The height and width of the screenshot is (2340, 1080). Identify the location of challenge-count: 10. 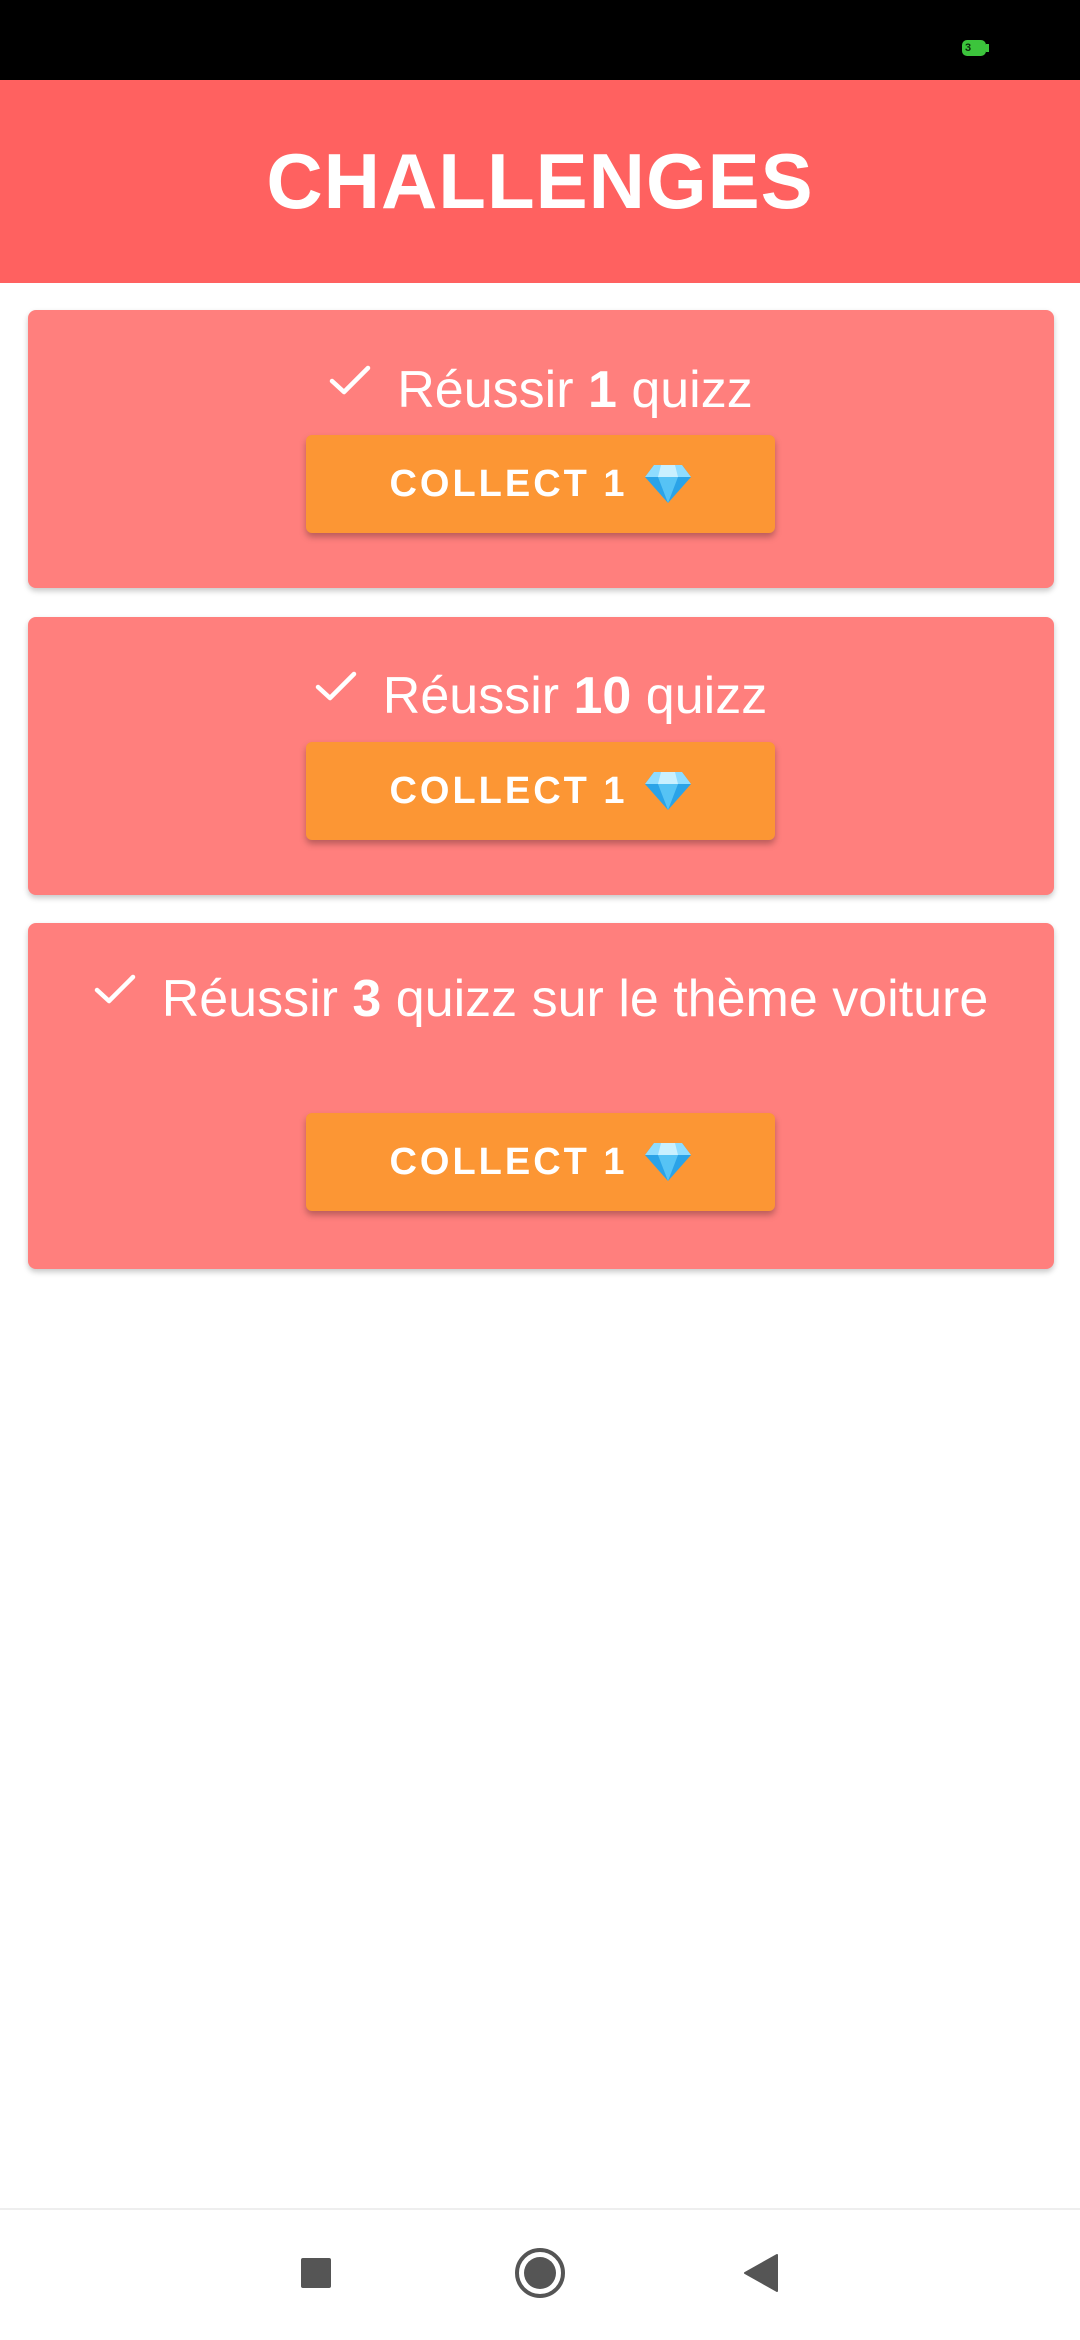
(602, 696).